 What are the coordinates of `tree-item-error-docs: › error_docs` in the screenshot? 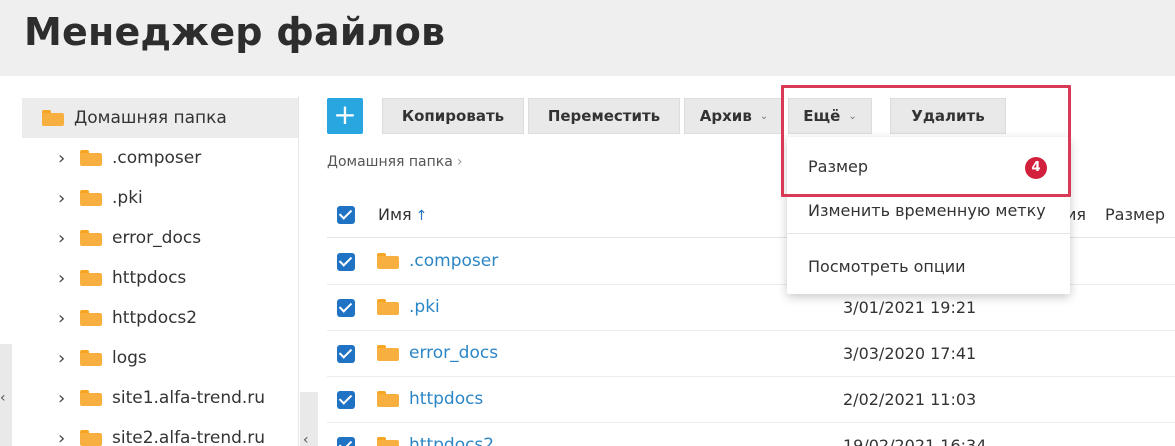 It's located at (129, 238).